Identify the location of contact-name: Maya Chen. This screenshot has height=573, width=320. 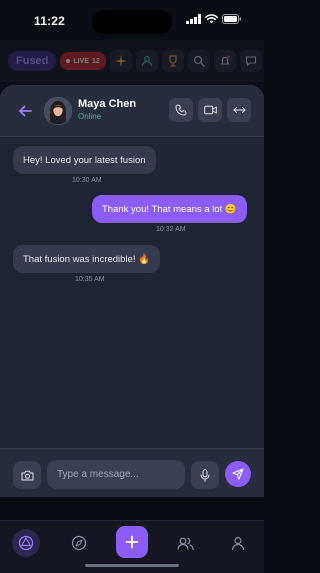
(107, 104).